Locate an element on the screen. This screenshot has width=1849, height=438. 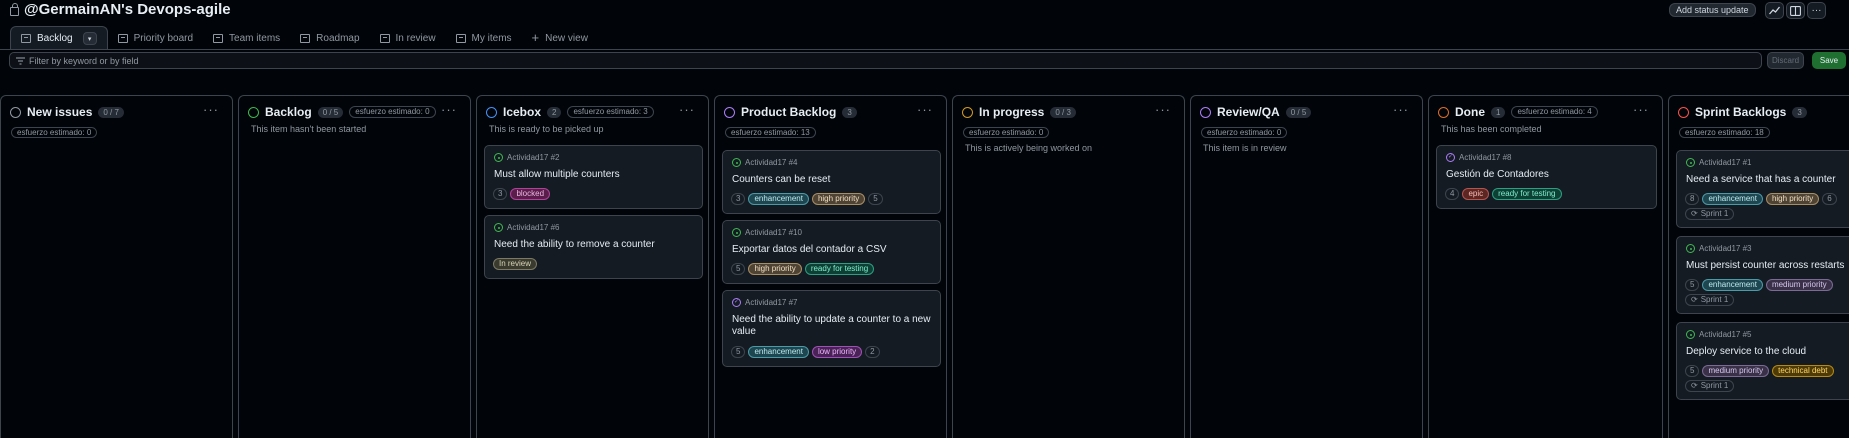
card-reference: Actividad17 #2 is located at coordinates (526, 157).